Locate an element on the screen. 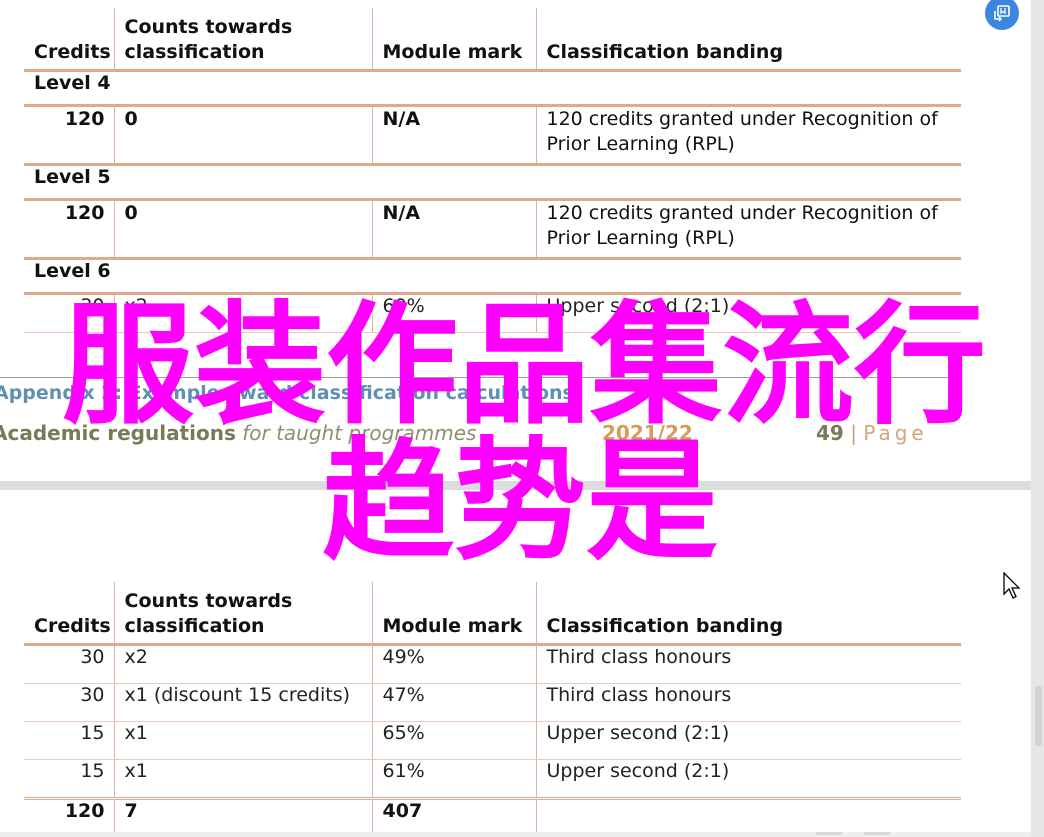 The height and width of the screenshot is (837, 1044). vertical-scrollbar is located at coordinates (1037, 418).